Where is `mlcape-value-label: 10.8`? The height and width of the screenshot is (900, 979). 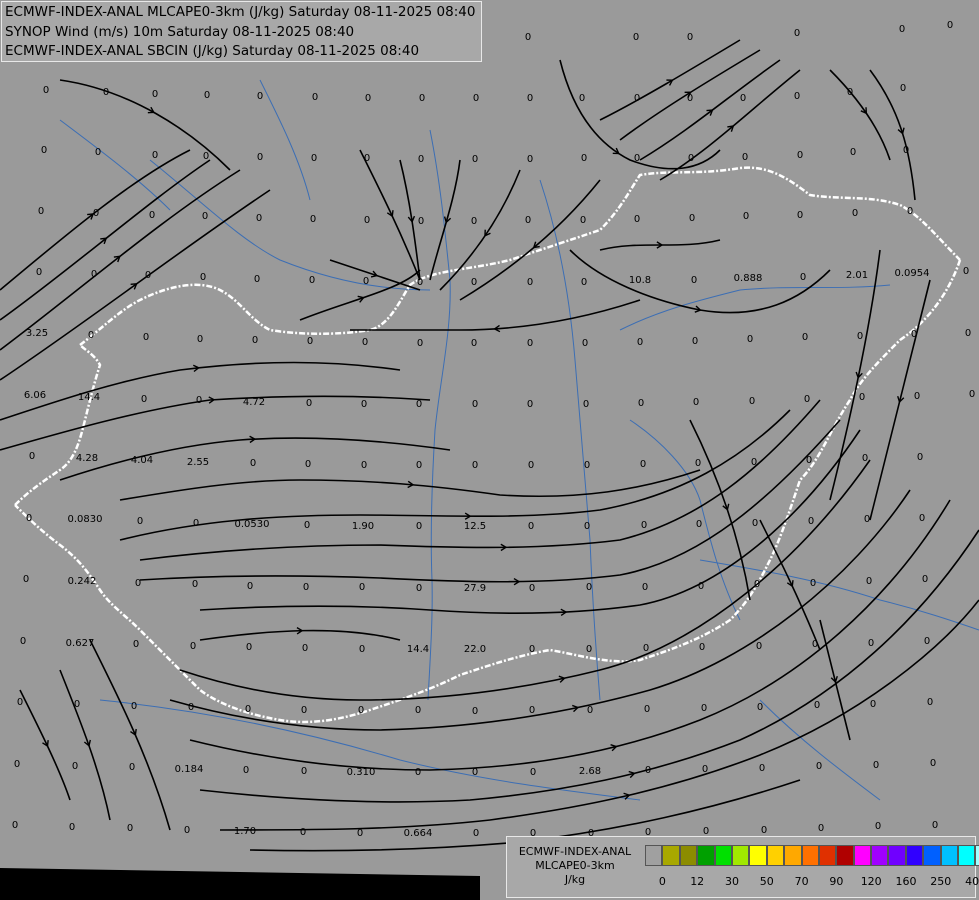
mlcape-value-label: 10.8 is located at coordinates (640, 280).